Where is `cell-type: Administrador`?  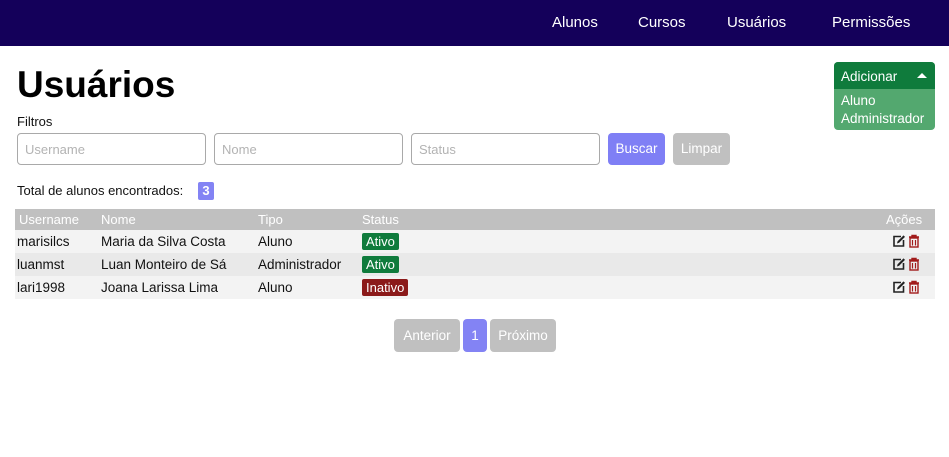 cell-type: Administrador is located at coordinates (300, 264).